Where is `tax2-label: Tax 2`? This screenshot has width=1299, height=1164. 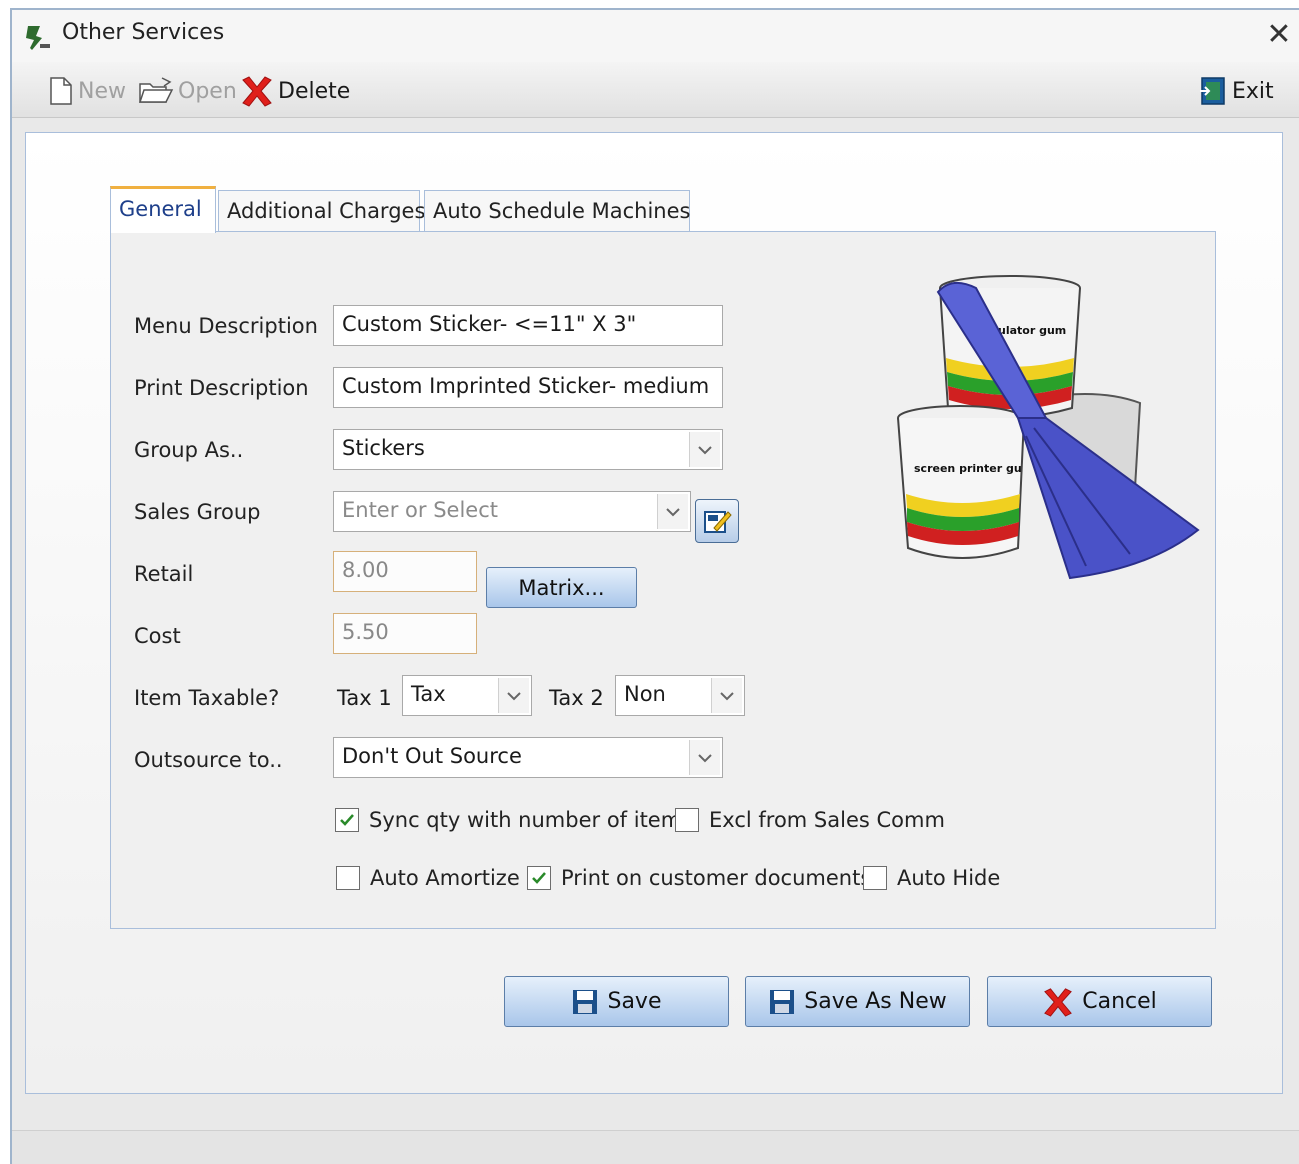 tax2-label: Tax 2 is located at coordinates (576, 698).